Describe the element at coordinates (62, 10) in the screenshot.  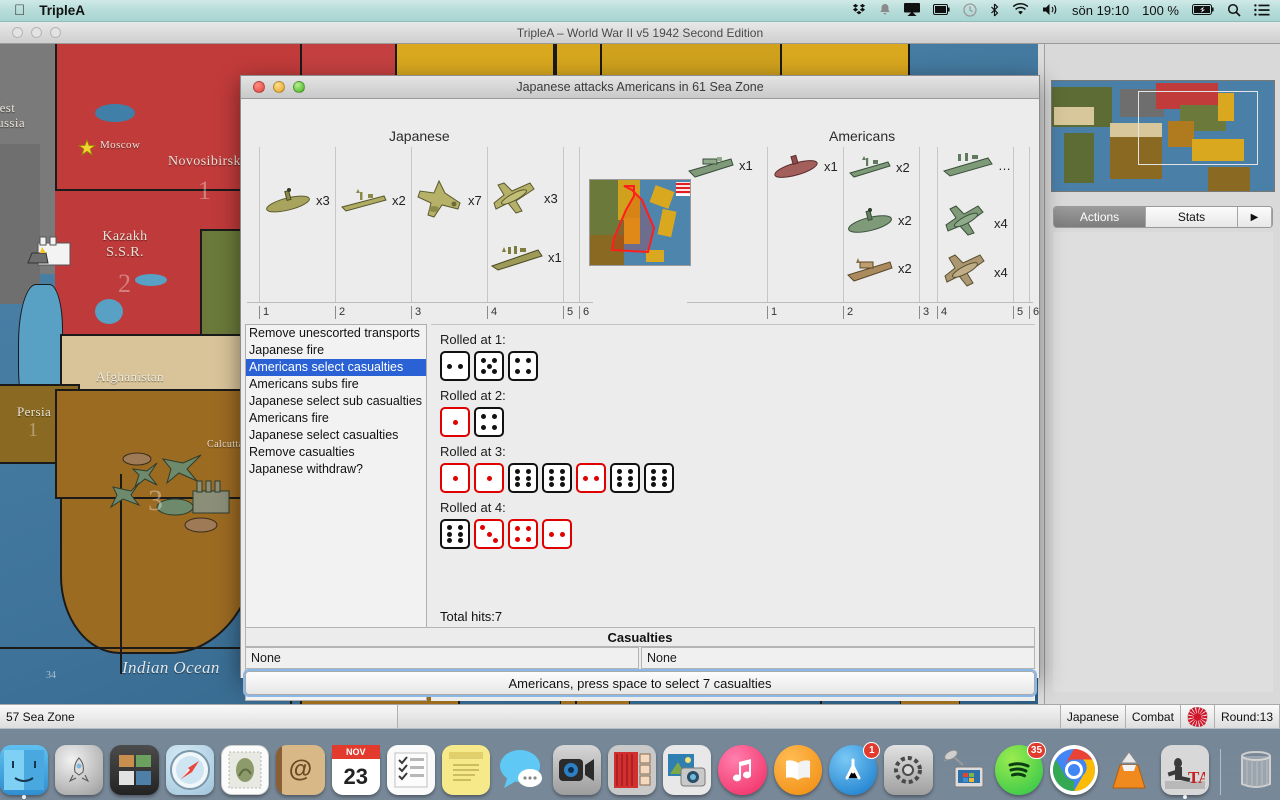
I see `menubar-app-name: TripleA` at that location.